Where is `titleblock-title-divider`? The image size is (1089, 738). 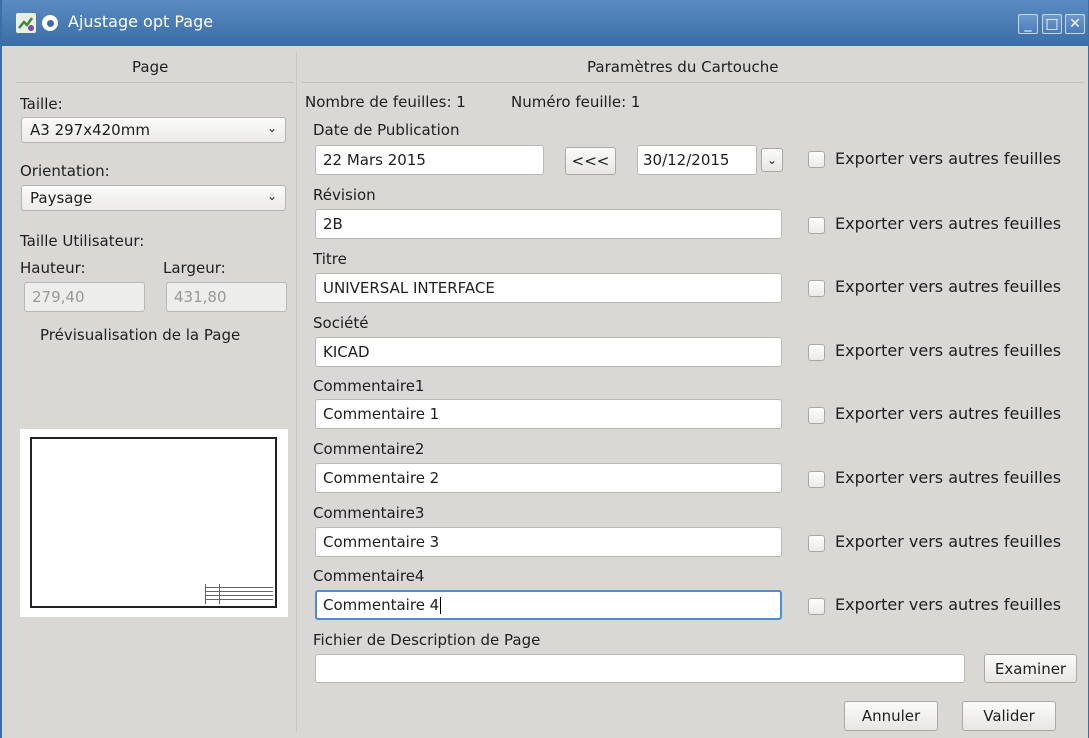 titleblock-title-divider is located at coordinates (693, 82).